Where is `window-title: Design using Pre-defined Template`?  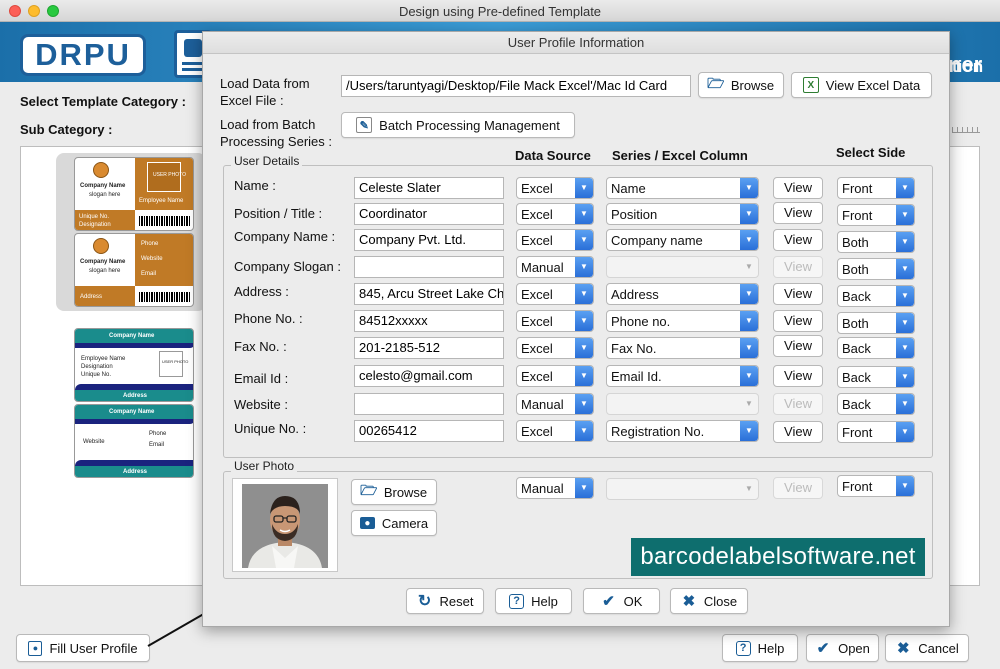
window-title: Design using Pre-defined Template is located at coordinates (500, 11).